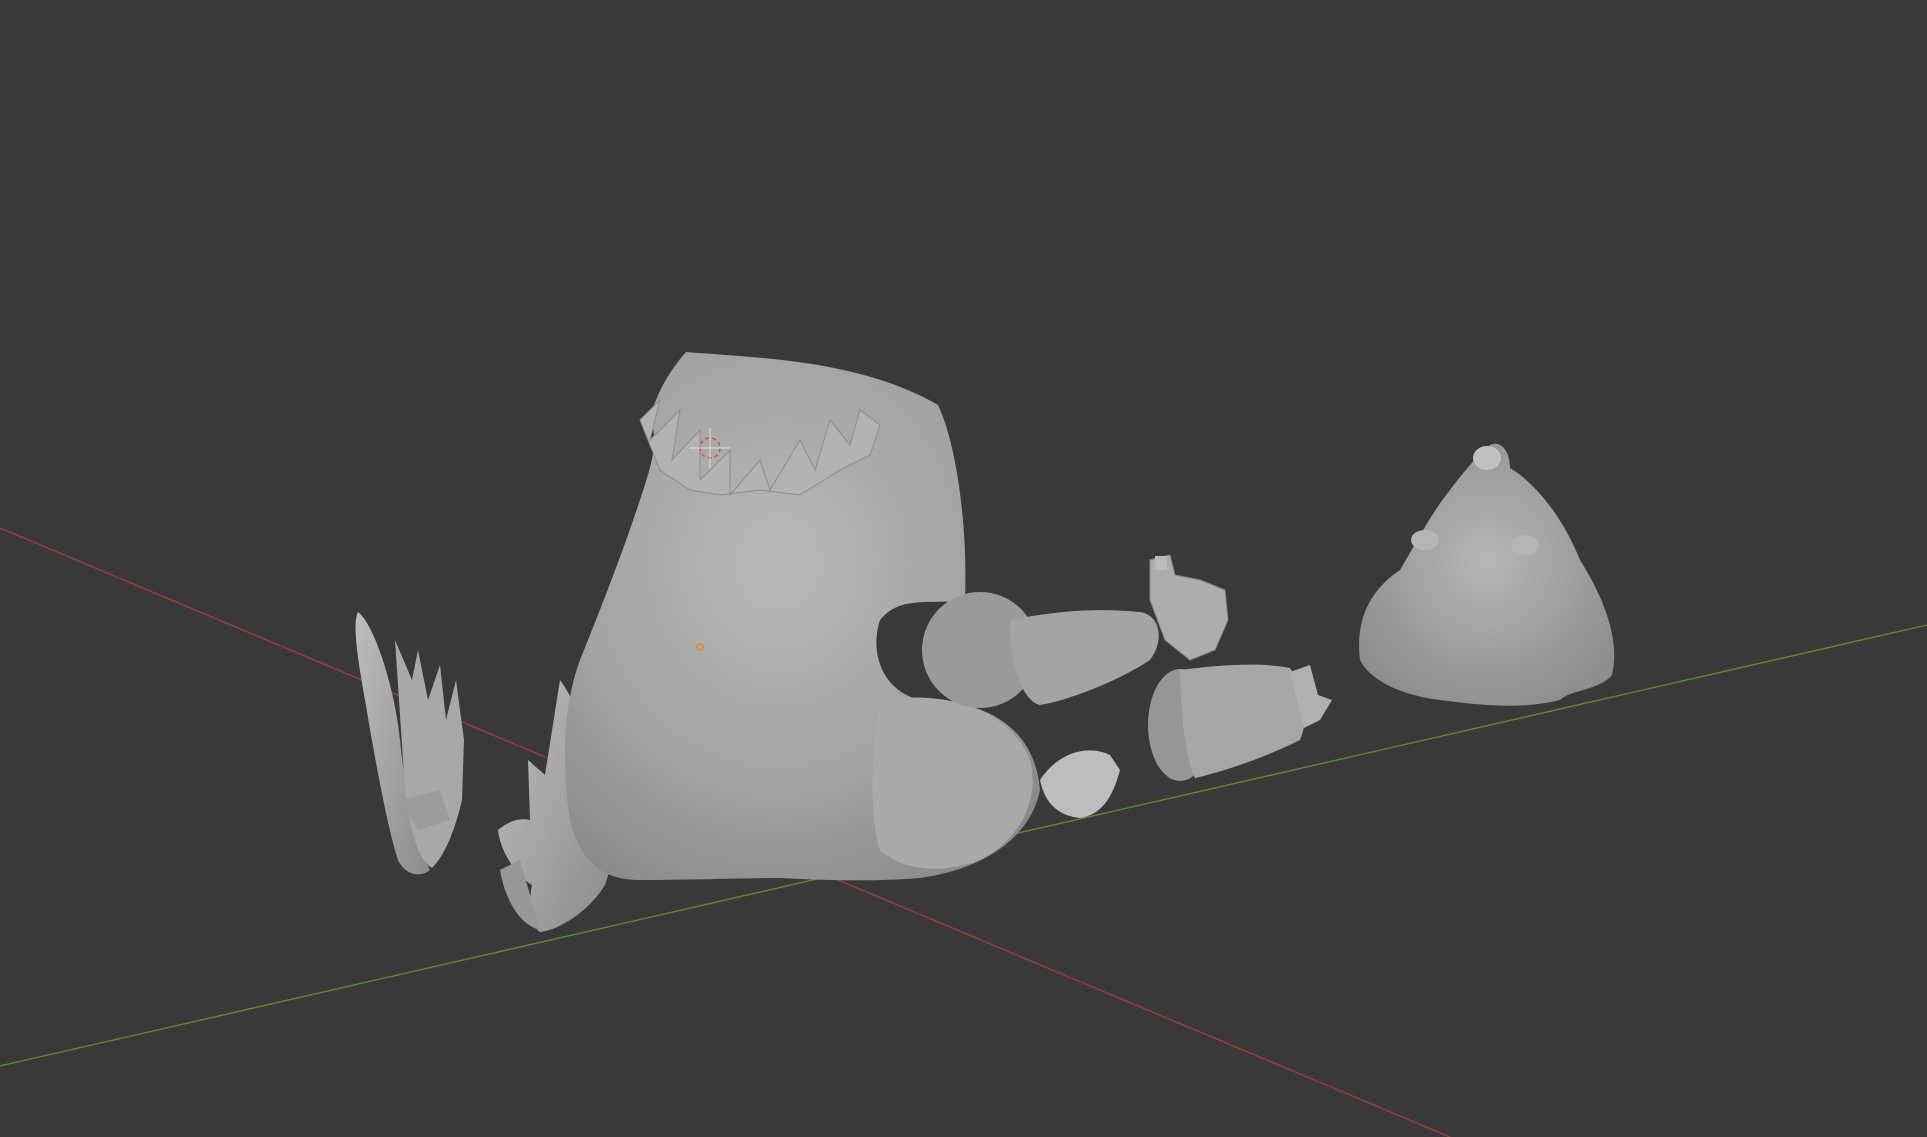 The height and width of the screenshot is (1137, 1927). Describe the element at coordinates (409, 743) in the screenshot. I see `mesh-left-foot` at that location.